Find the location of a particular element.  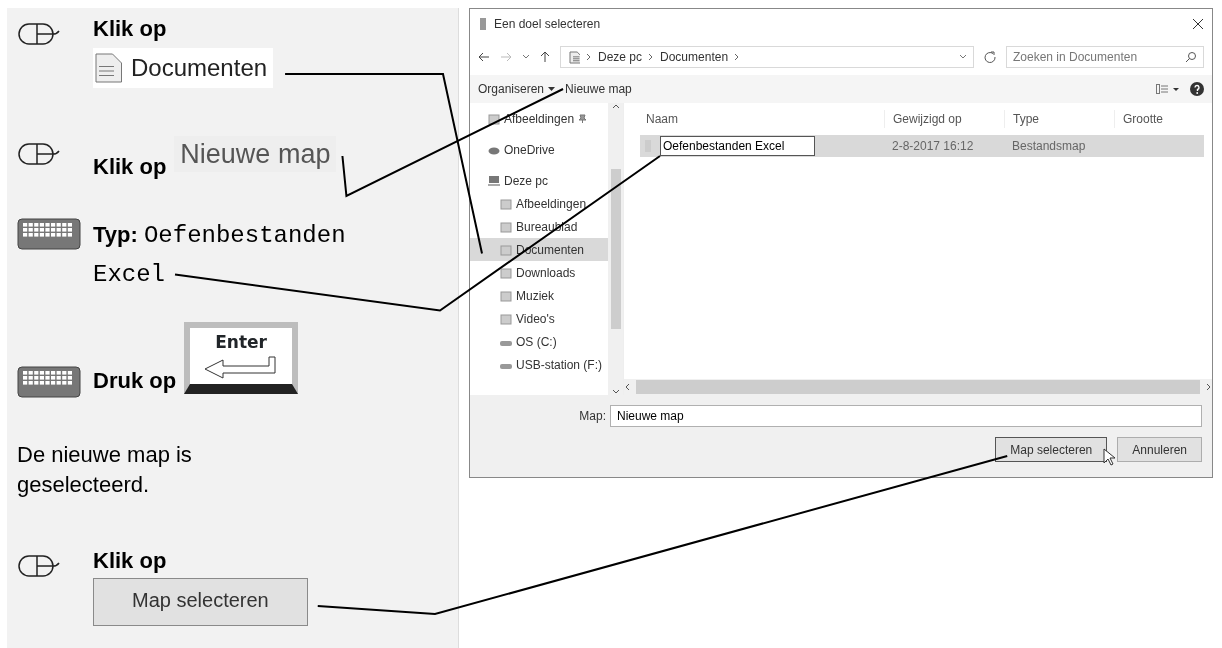

instruction-label: Druk op is located at coordinates (135, 381).